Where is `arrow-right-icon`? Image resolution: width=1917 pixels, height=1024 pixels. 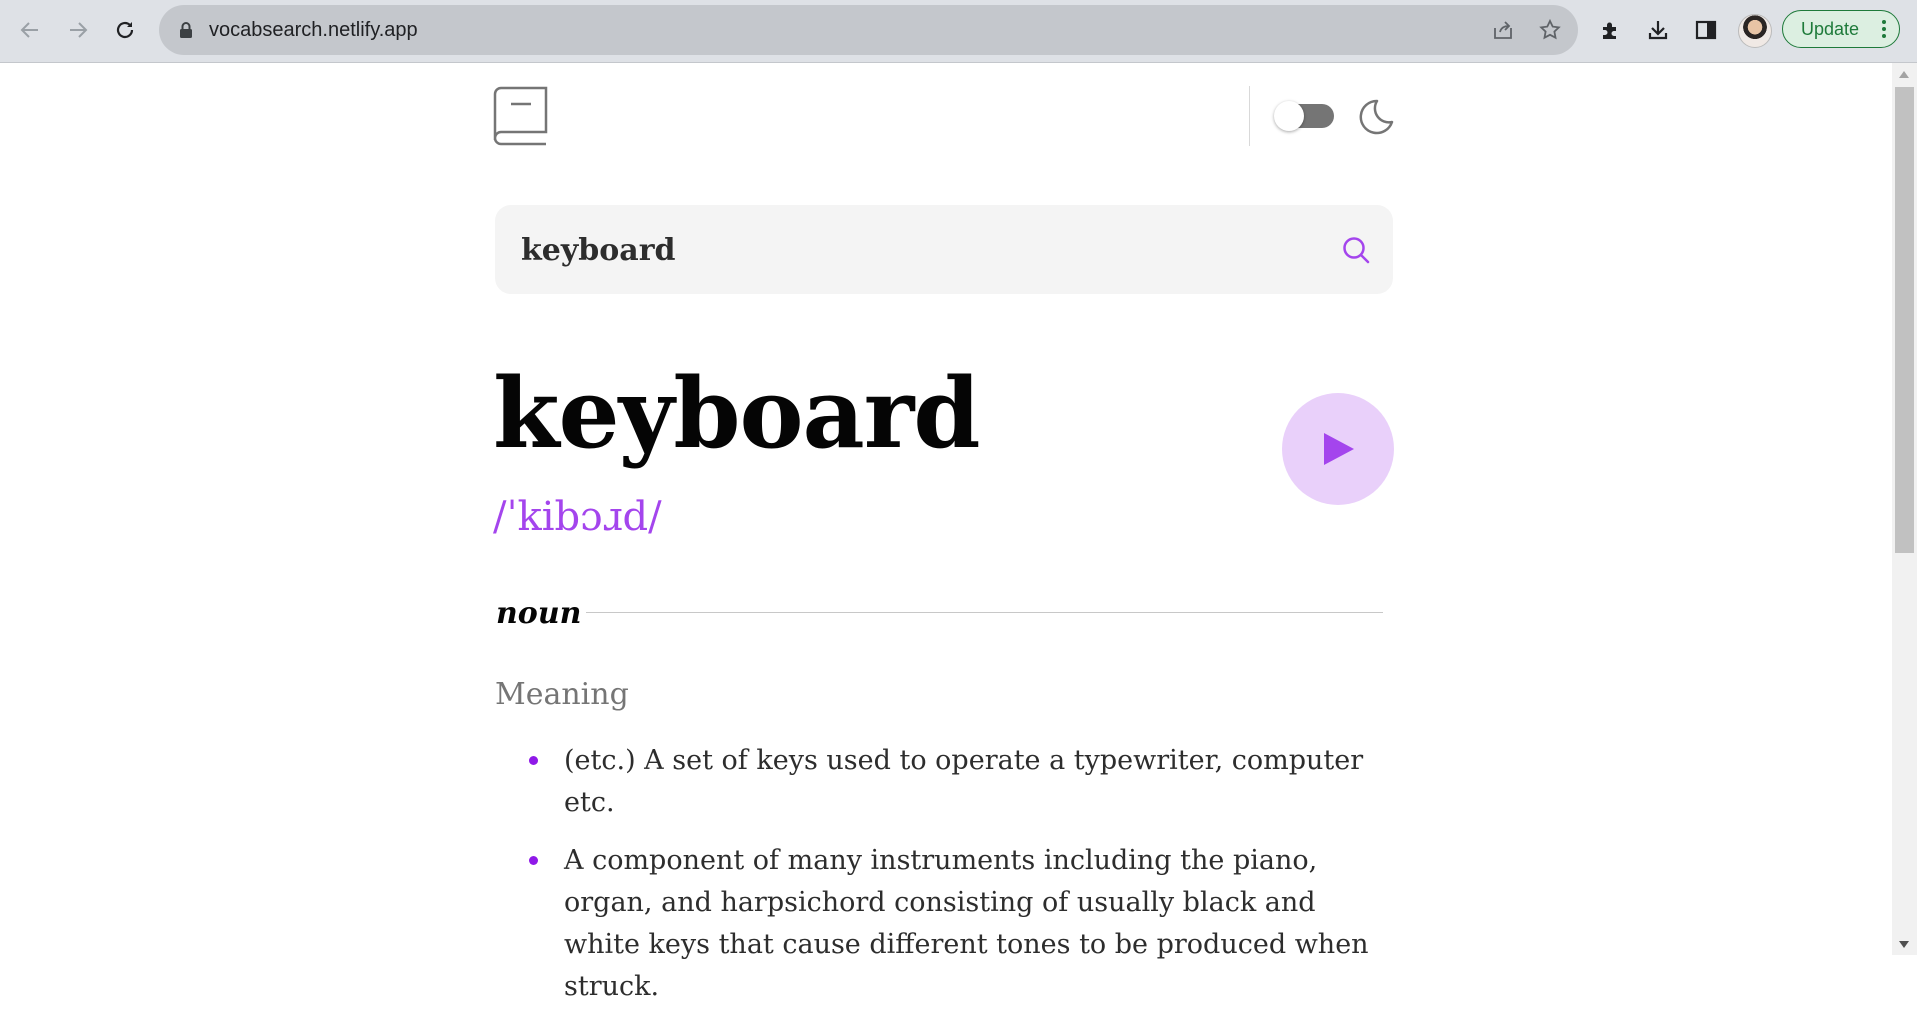
arrow-right-icon is located at coordinates (79, 30).